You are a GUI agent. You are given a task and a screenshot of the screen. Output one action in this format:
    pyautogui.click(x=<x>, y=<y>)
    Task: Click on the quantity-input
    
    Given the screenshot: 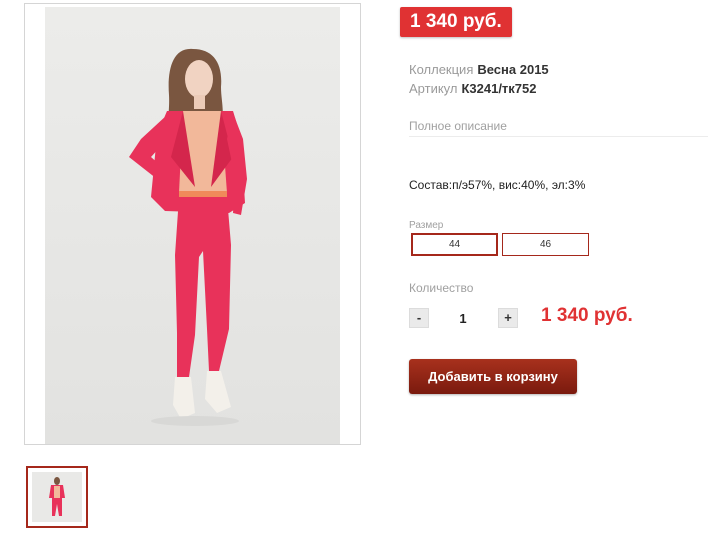 What is the action you would take?
    pyautogui.click(x=463, y=318)
    